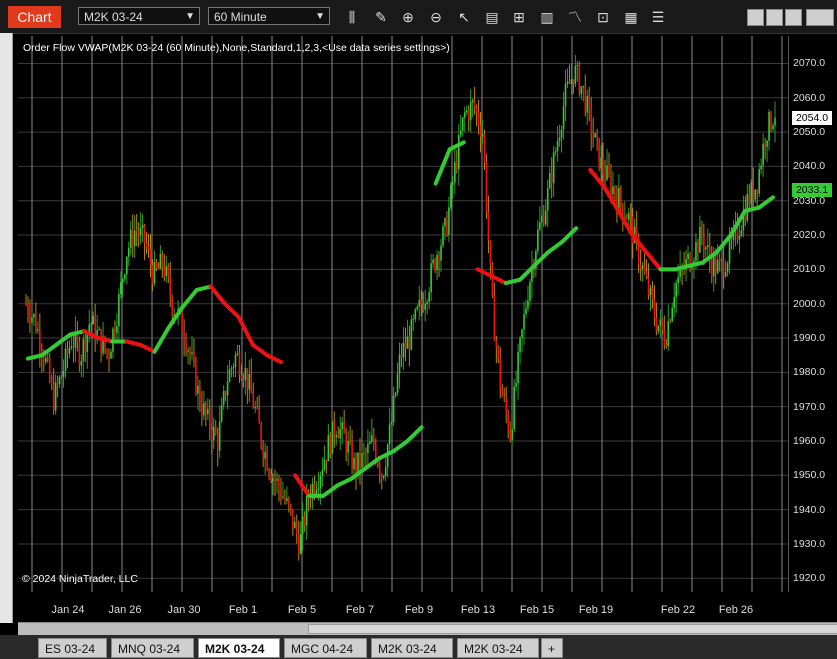  What do you see at coordinates (809, 132) in the screenshot?
I see `y-tick-label: 2050.0` at bounding box center [809, 132].